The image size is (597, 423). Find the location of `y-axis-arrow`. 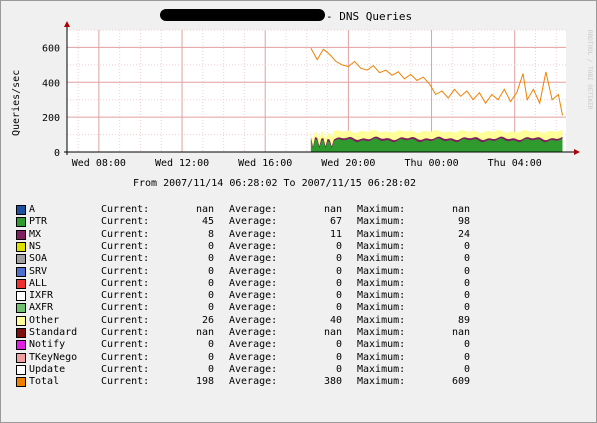

y-axis-arrow is located at coordinates (67, 24).